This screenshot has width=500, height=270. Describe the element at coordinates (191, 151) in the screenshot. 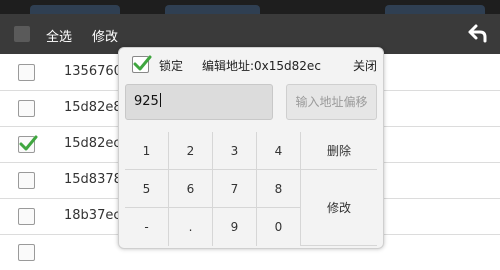

I see `key-2: 2` at that location.